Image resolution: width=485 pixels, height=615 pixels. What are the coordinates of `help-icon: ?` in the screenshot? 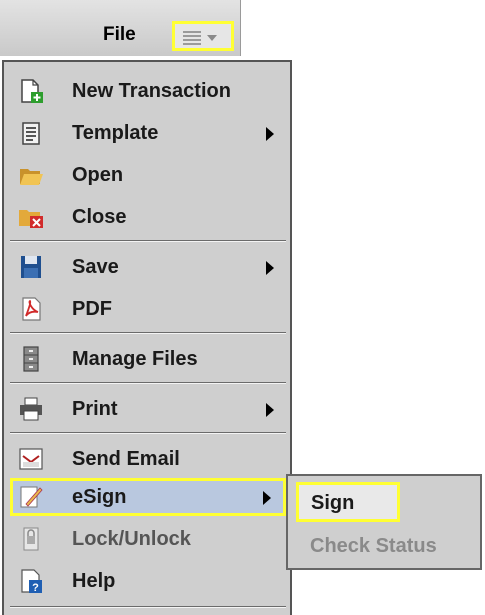 It's located at (31, 581).